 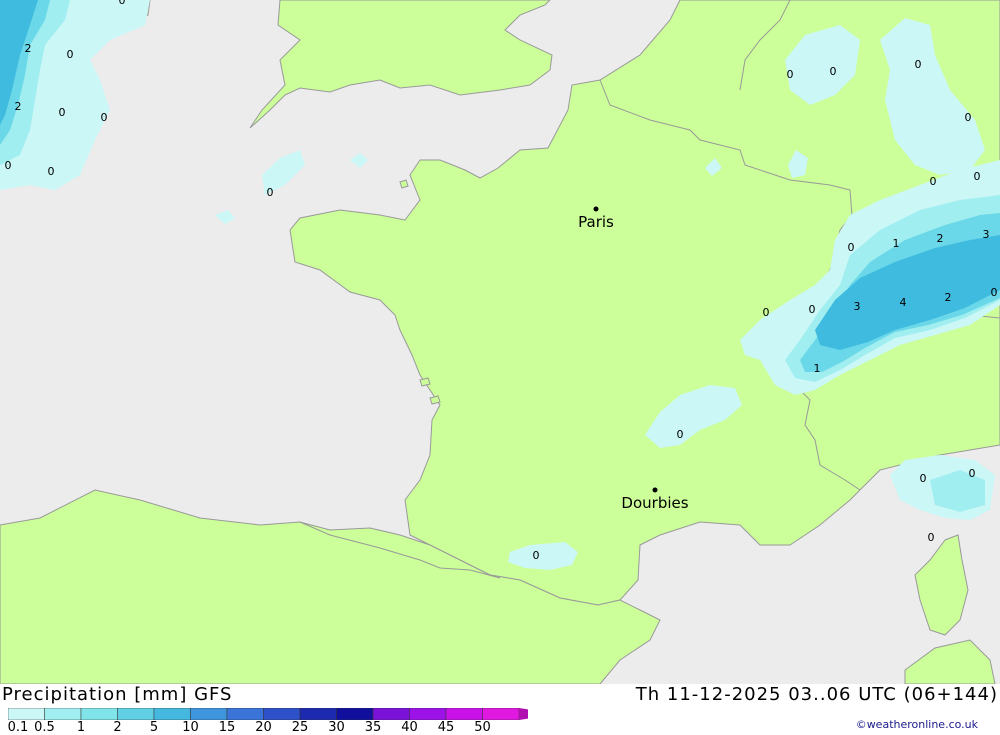 I want to click on map-title: Precipitation [mm] GFS, so click(x=117, y=694).